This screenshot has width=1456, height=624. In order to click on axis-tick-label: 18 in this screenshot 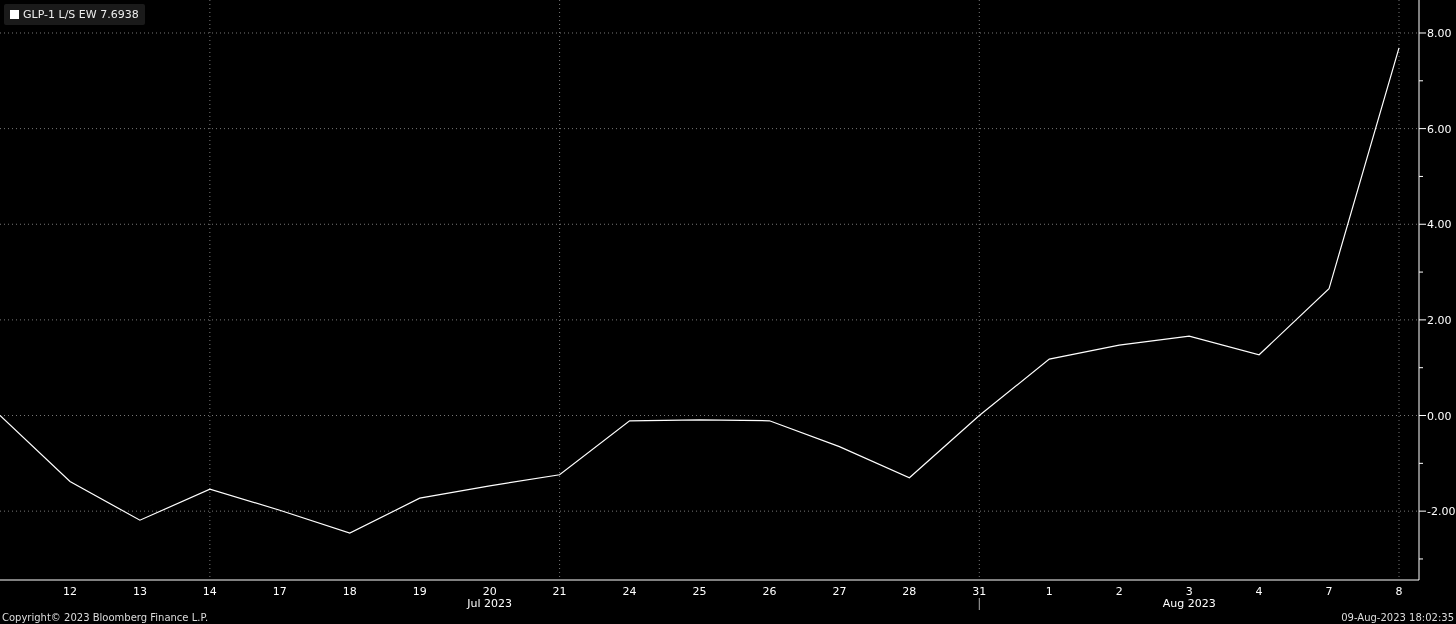, I will do `click(349, 591)`.